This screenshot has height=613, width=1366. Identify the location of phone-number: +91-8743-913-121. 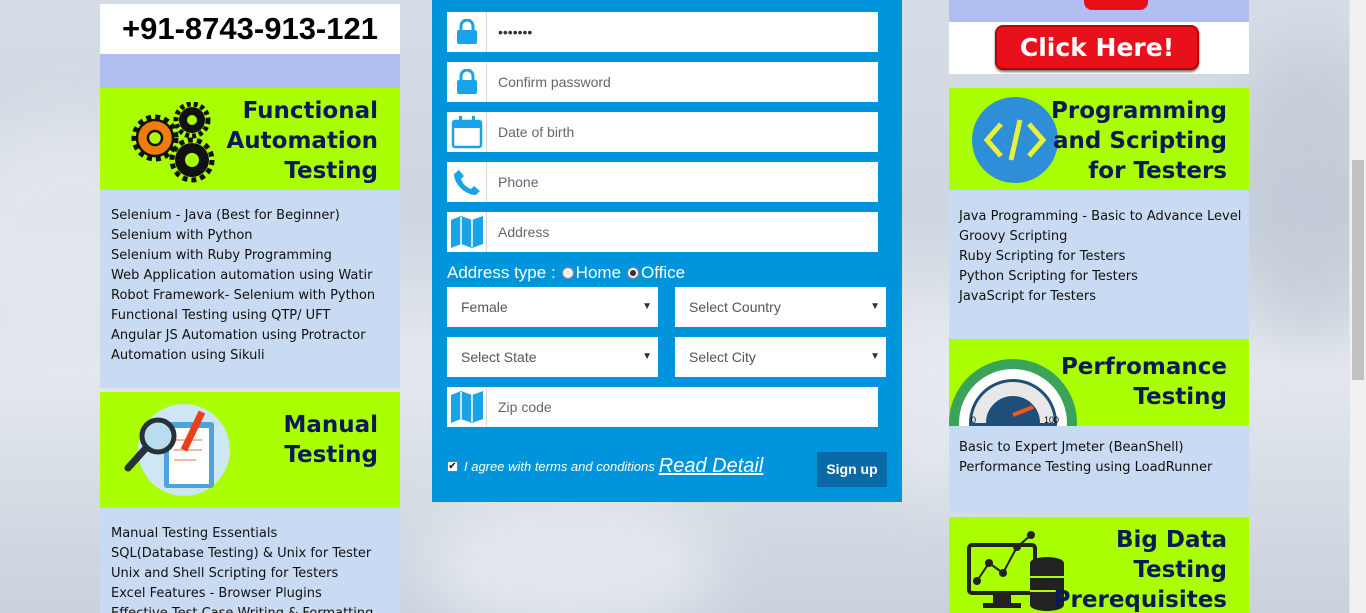
(250, 29).